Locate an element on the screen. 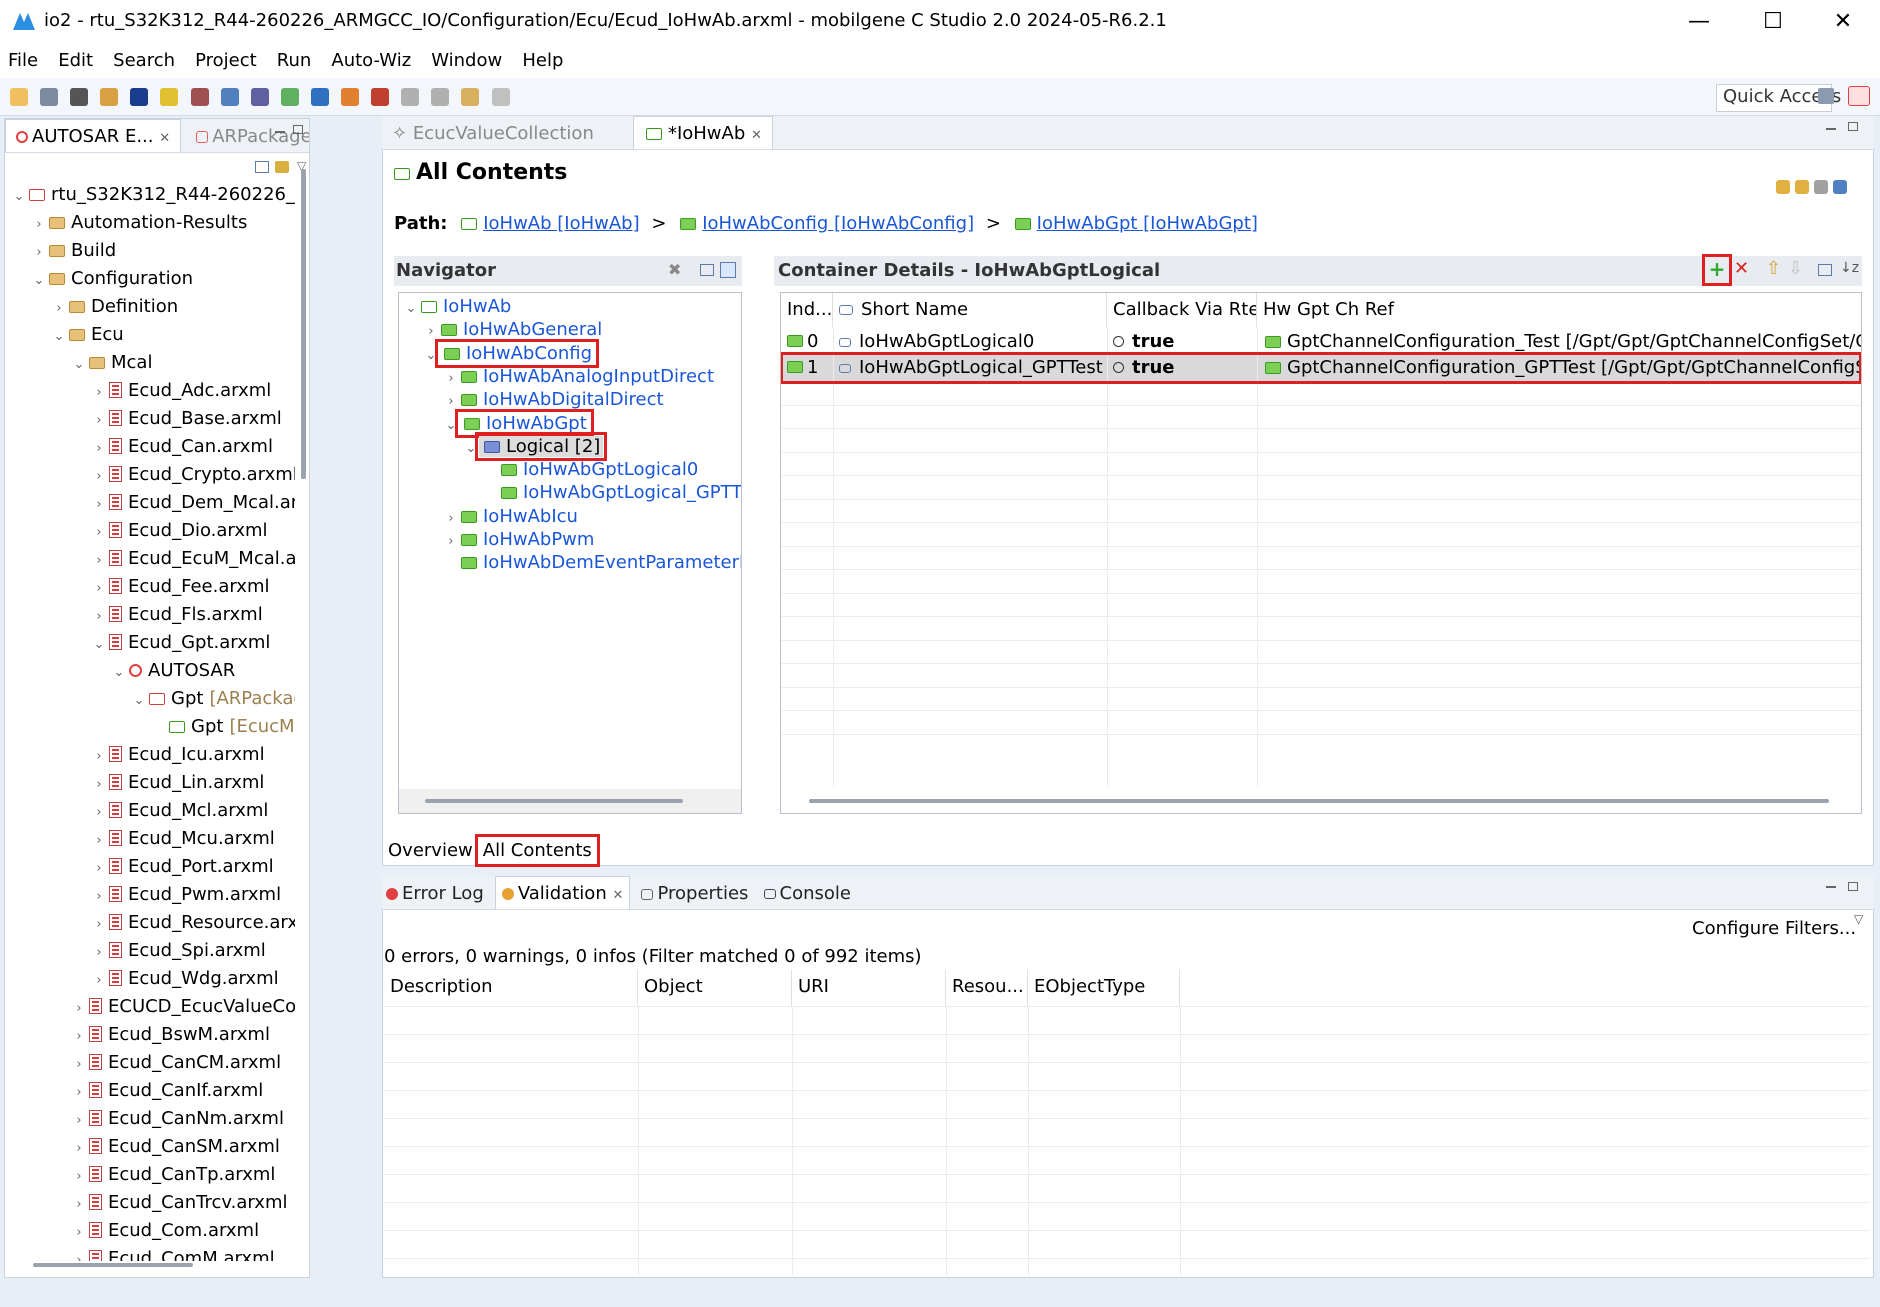 This screenshot has width=1880, height=1307. move-up-icon: ⇧ is located at coordinates (1773, 268).